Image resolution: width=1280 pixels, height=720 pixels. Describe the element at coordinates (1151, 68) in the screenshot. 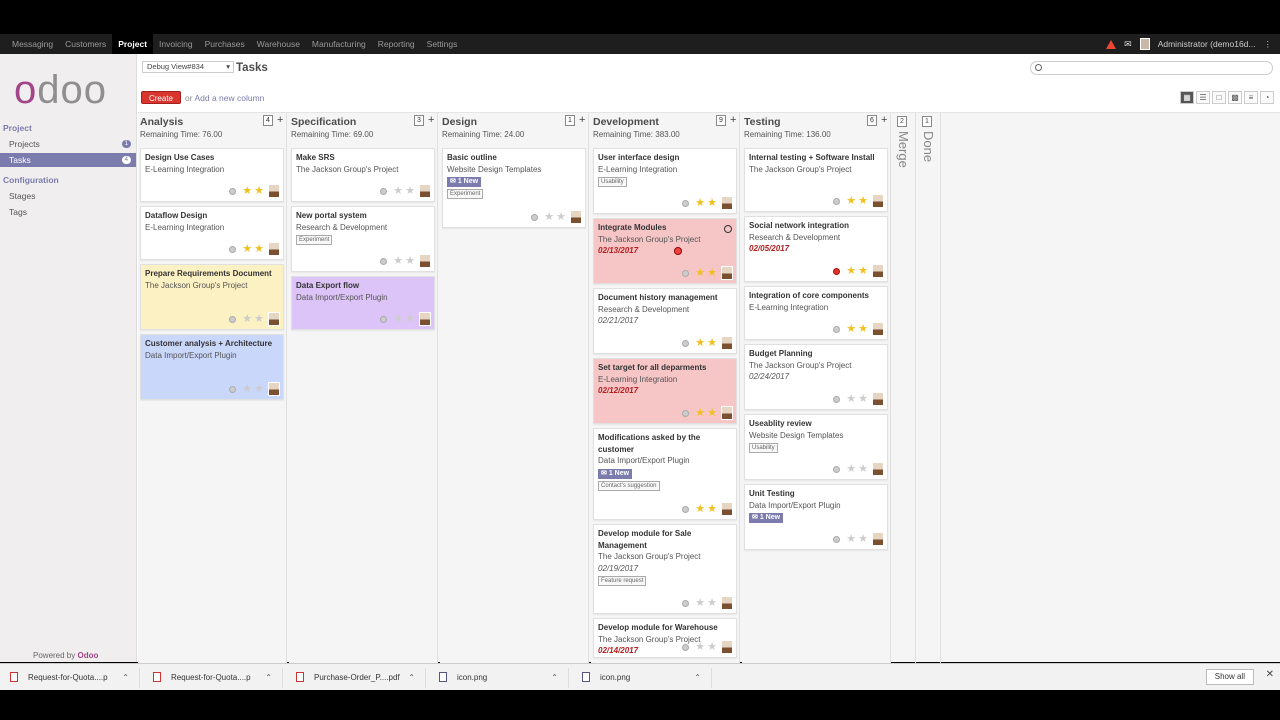

I see `search-input` at that location.